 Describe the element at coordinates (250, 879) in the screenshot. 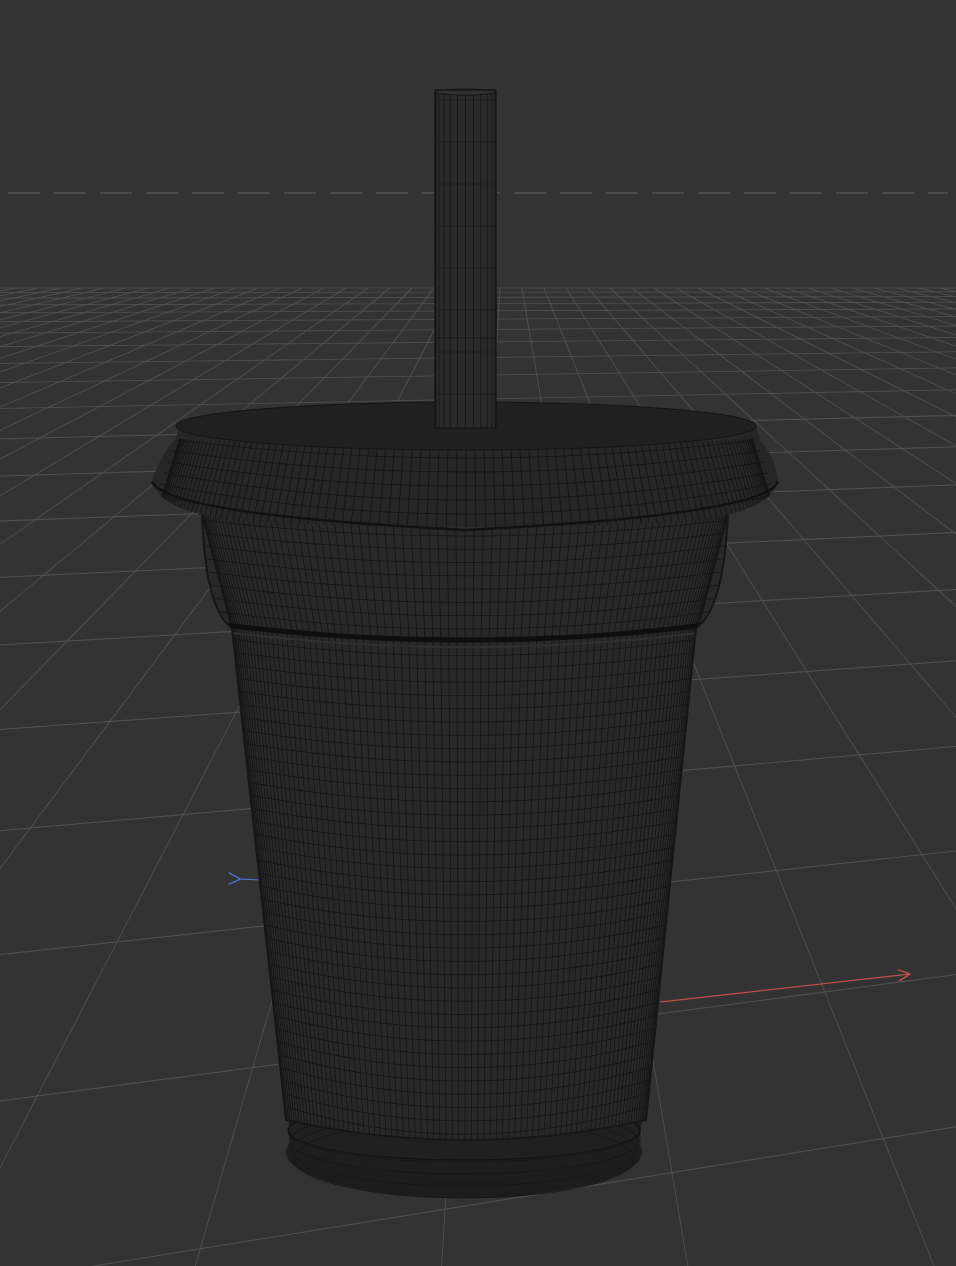

I see `z-axis-line` at that location.